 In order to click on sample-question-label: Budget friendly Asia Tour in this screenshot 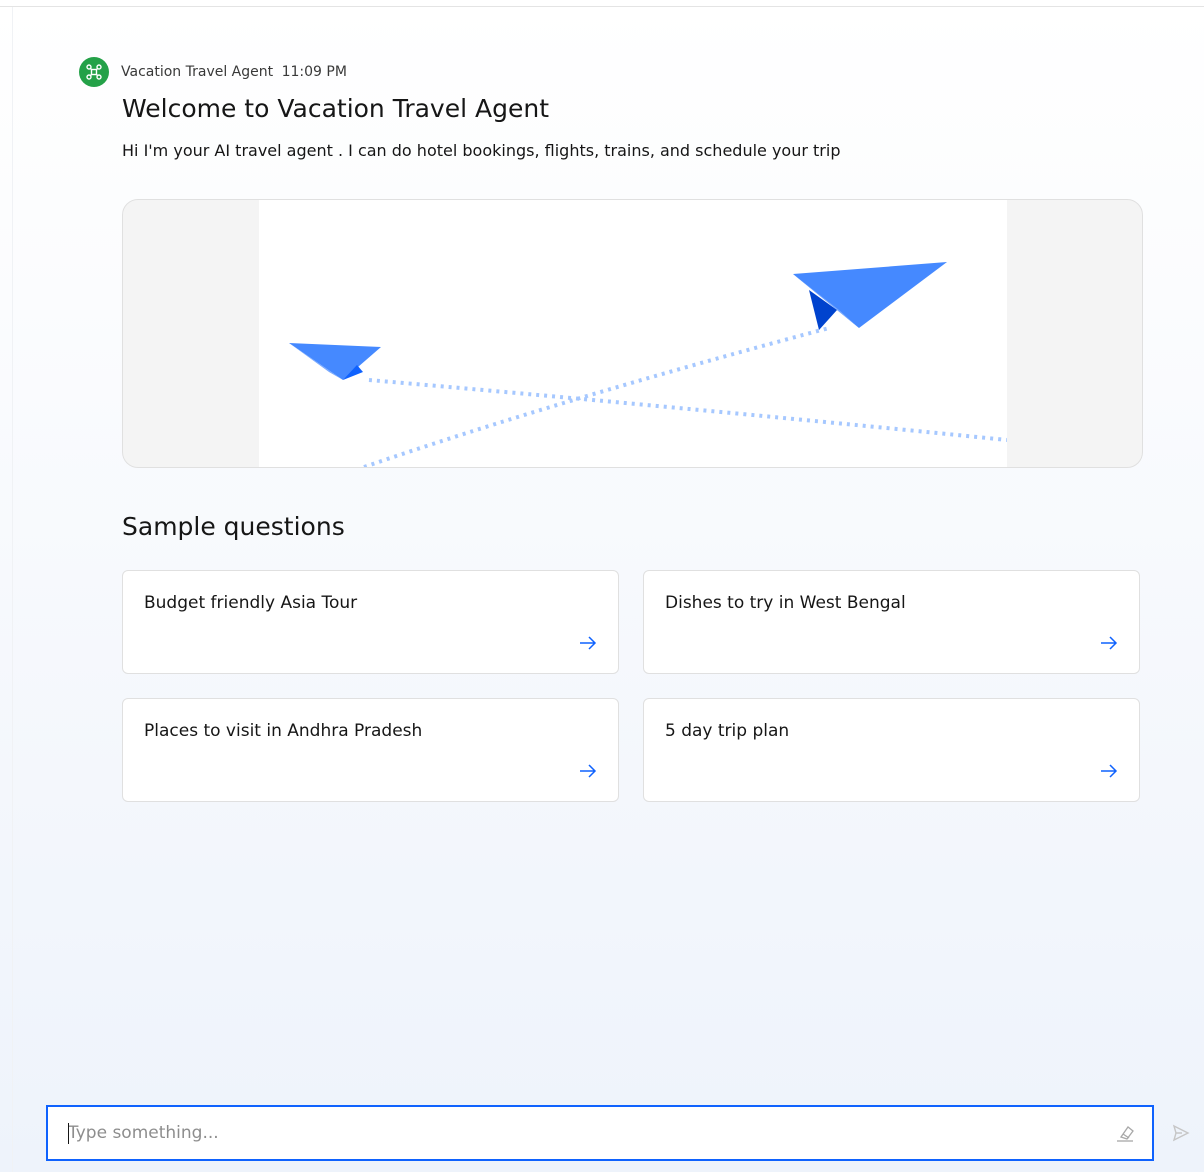, I will do `click(251, 603)`.